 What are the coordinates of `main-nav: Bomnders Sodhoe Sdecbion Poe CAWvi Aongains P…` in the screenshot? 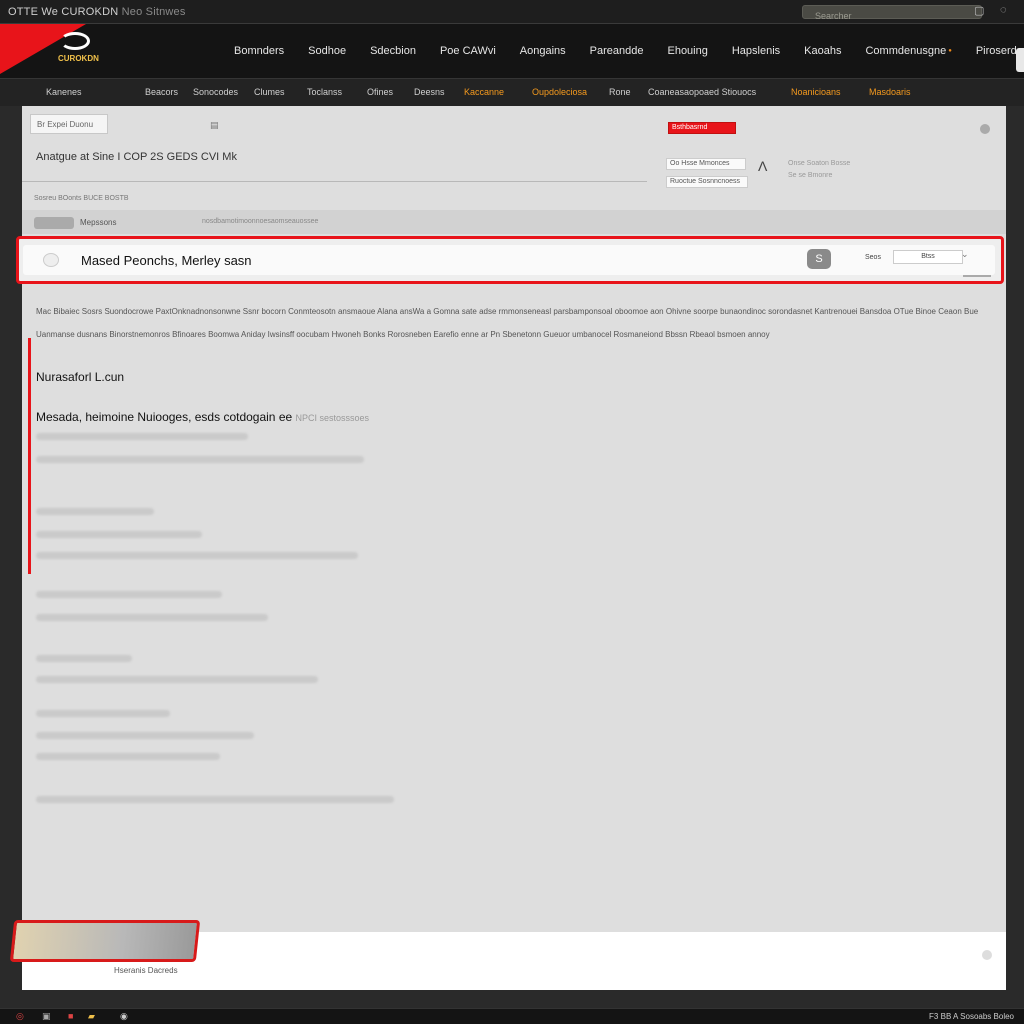 It's located at (629, 51).